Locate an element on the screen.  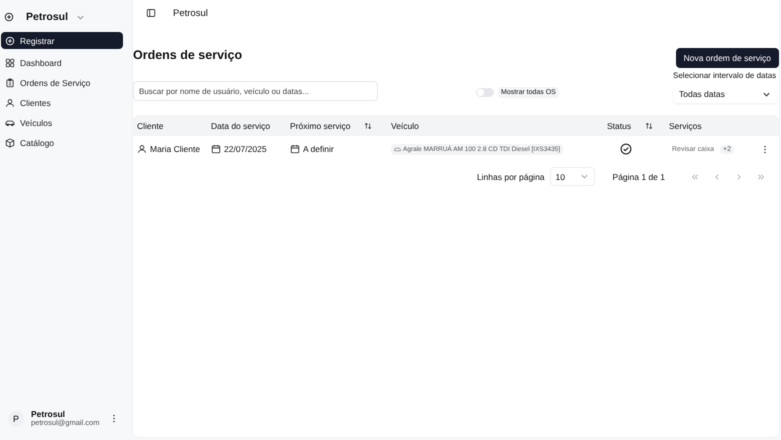
organization-name: Petrosul is located at coordinates (47, 17).